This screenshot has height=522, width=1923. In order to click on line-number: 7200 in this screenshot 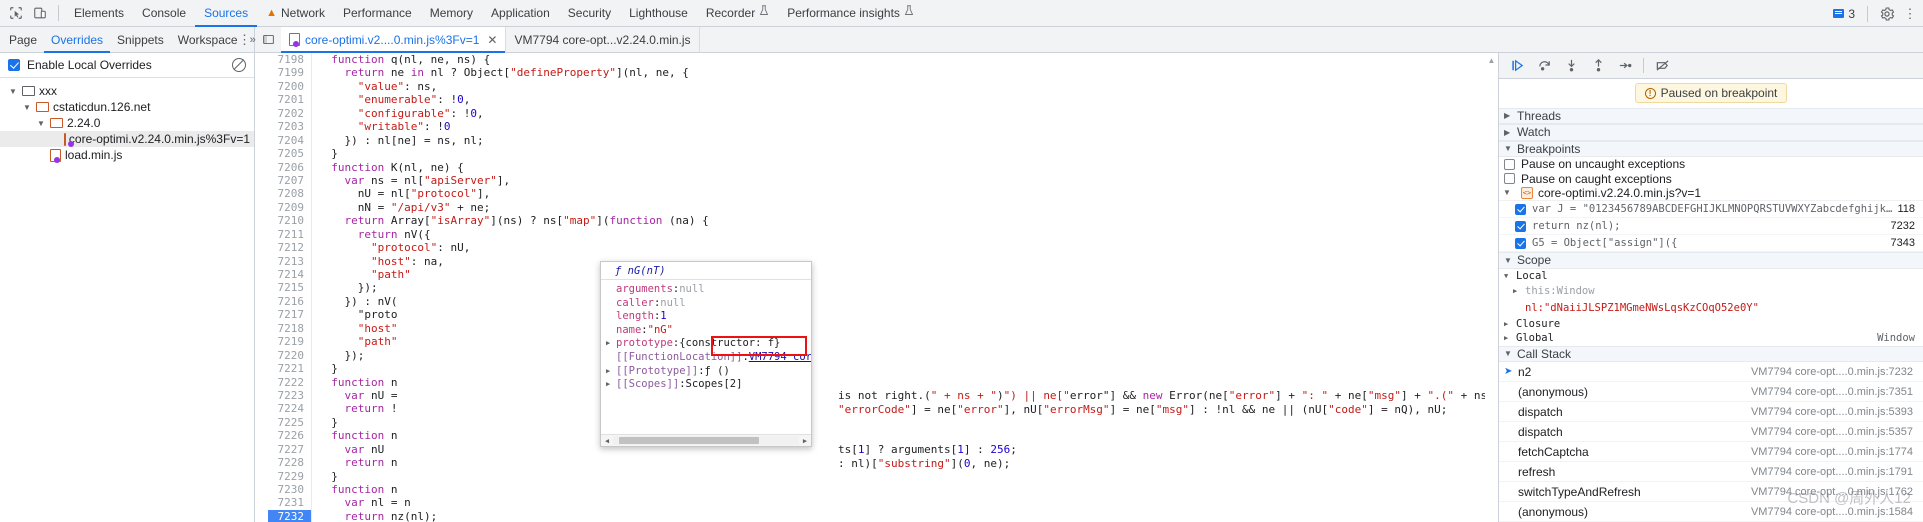, I will do `click(290, 86)`.